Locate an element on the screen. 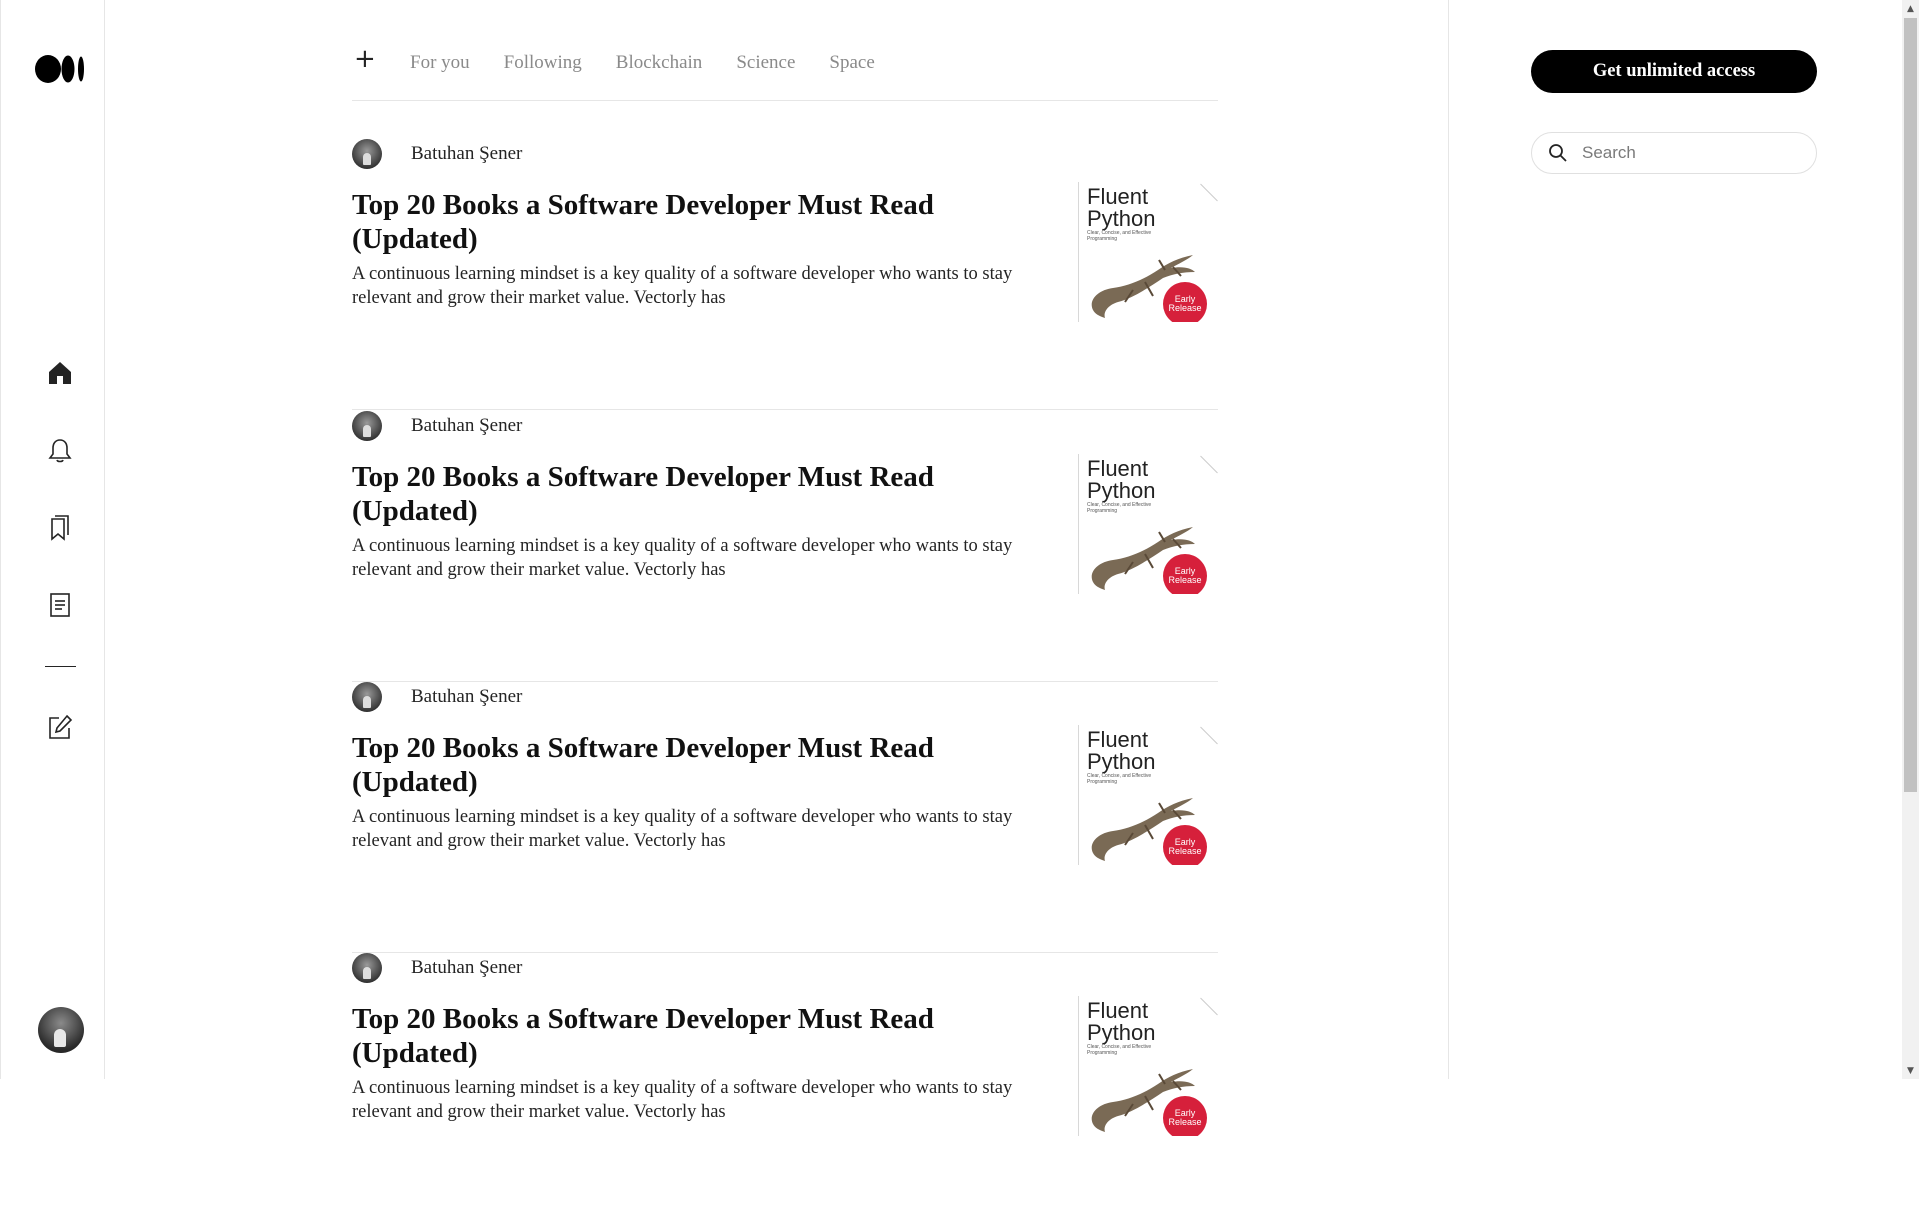 The height and width of the screenshot is (1223, 1919). sidebar-divider is located at coordinates (60, 666).